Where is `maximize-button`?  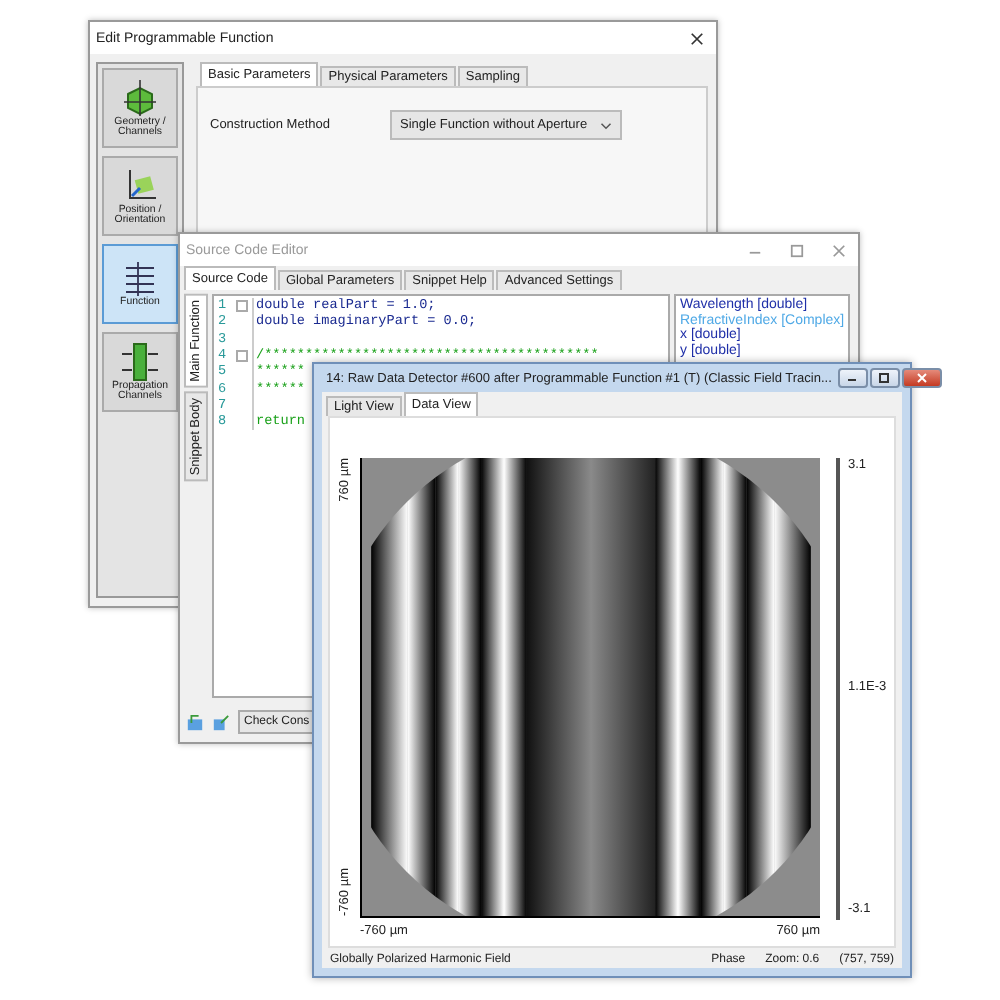 maximize-button is located at coordinates (884, 378).